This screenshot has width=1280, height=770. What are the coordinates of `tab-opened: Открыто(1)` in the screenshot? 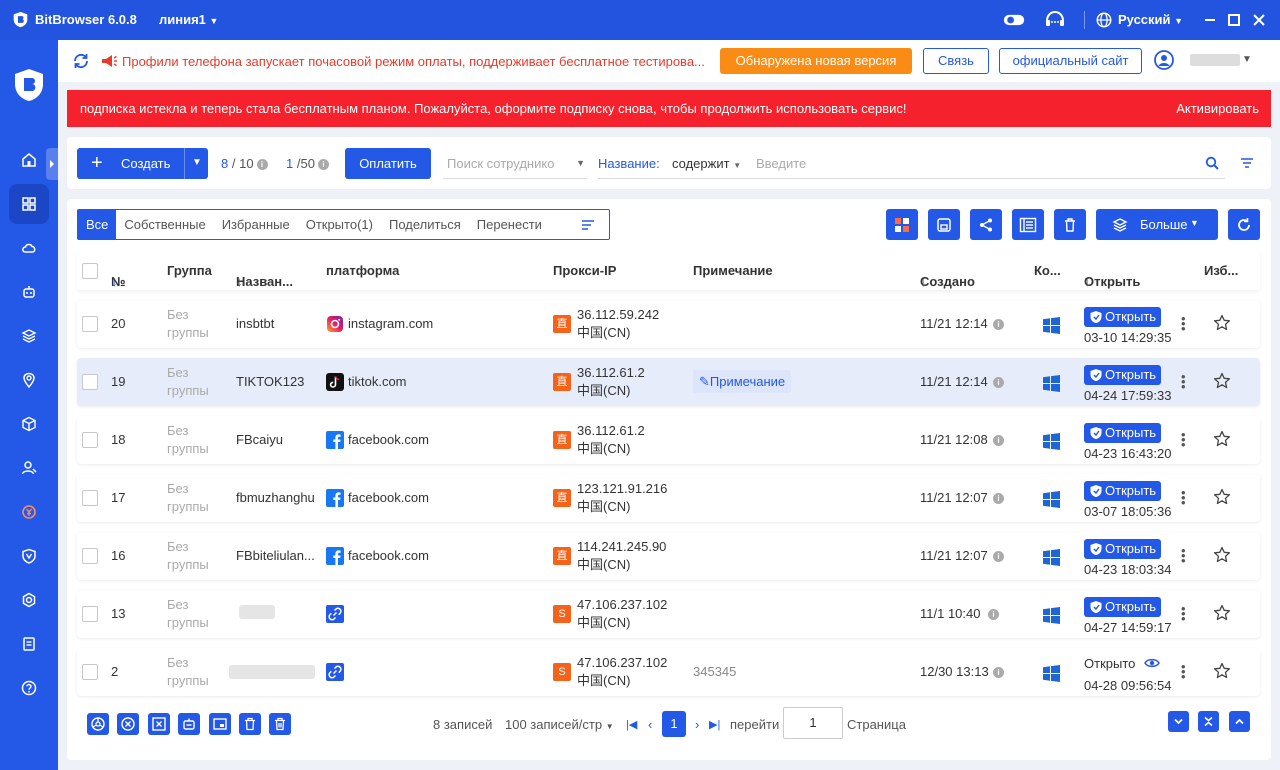 It's located at (339, 224).